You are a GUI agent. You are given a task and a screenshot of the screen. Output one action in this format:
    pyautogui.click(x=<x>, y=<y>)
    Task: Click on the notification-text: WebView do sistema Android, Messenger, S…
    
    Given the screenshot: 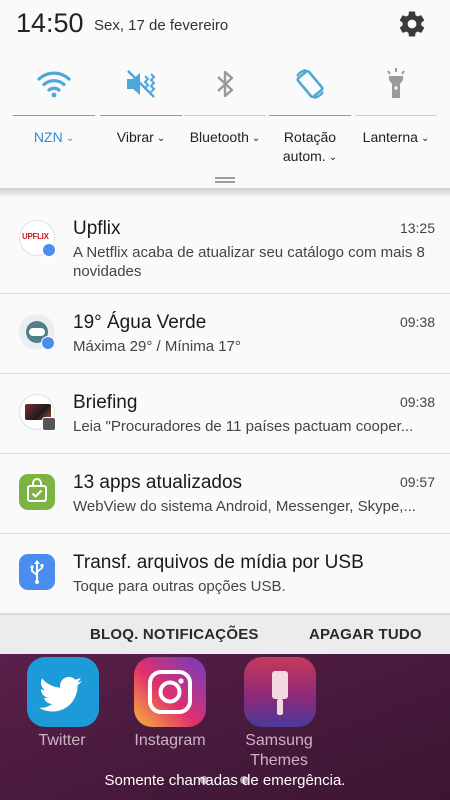 What is the action you would take?
    pyautogui.click(x=244, y=506)
    